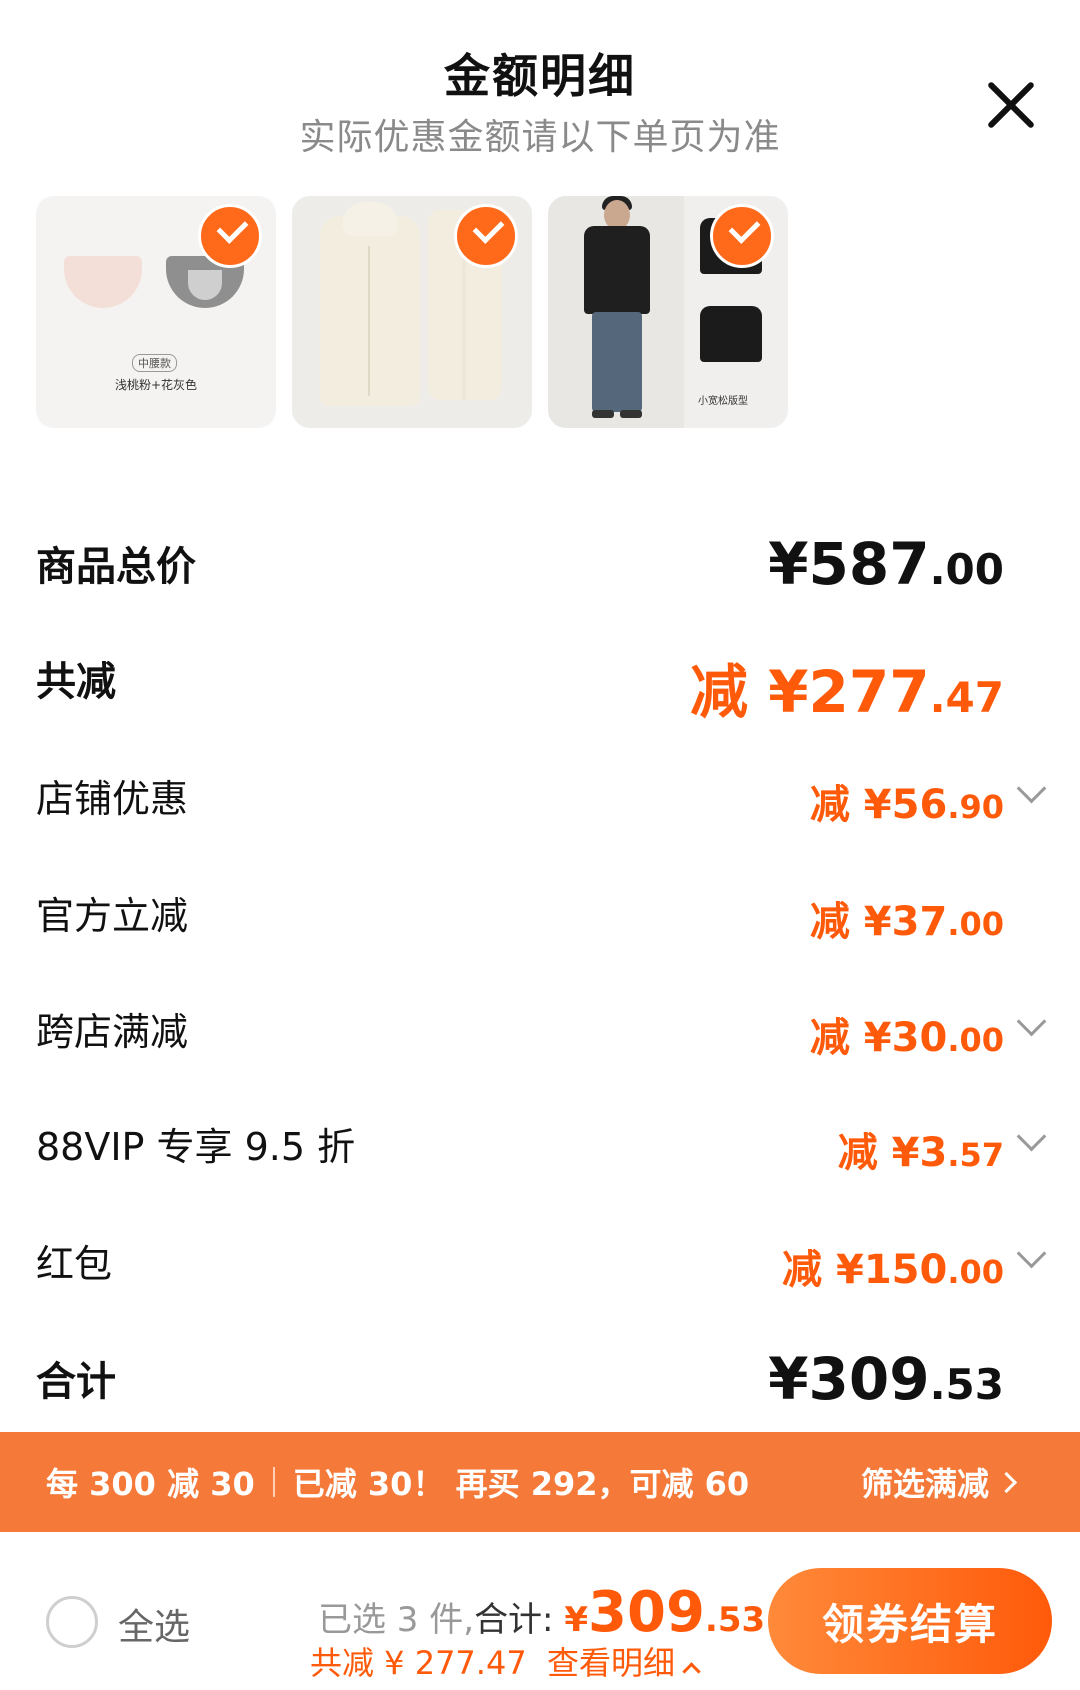 The width and height of the screenshot is (1080, 1690). What do you see at coordinates (723, 401) in the screenshot?
I see `product-caption: 小宽松版型` at bounding box center [723, 401].